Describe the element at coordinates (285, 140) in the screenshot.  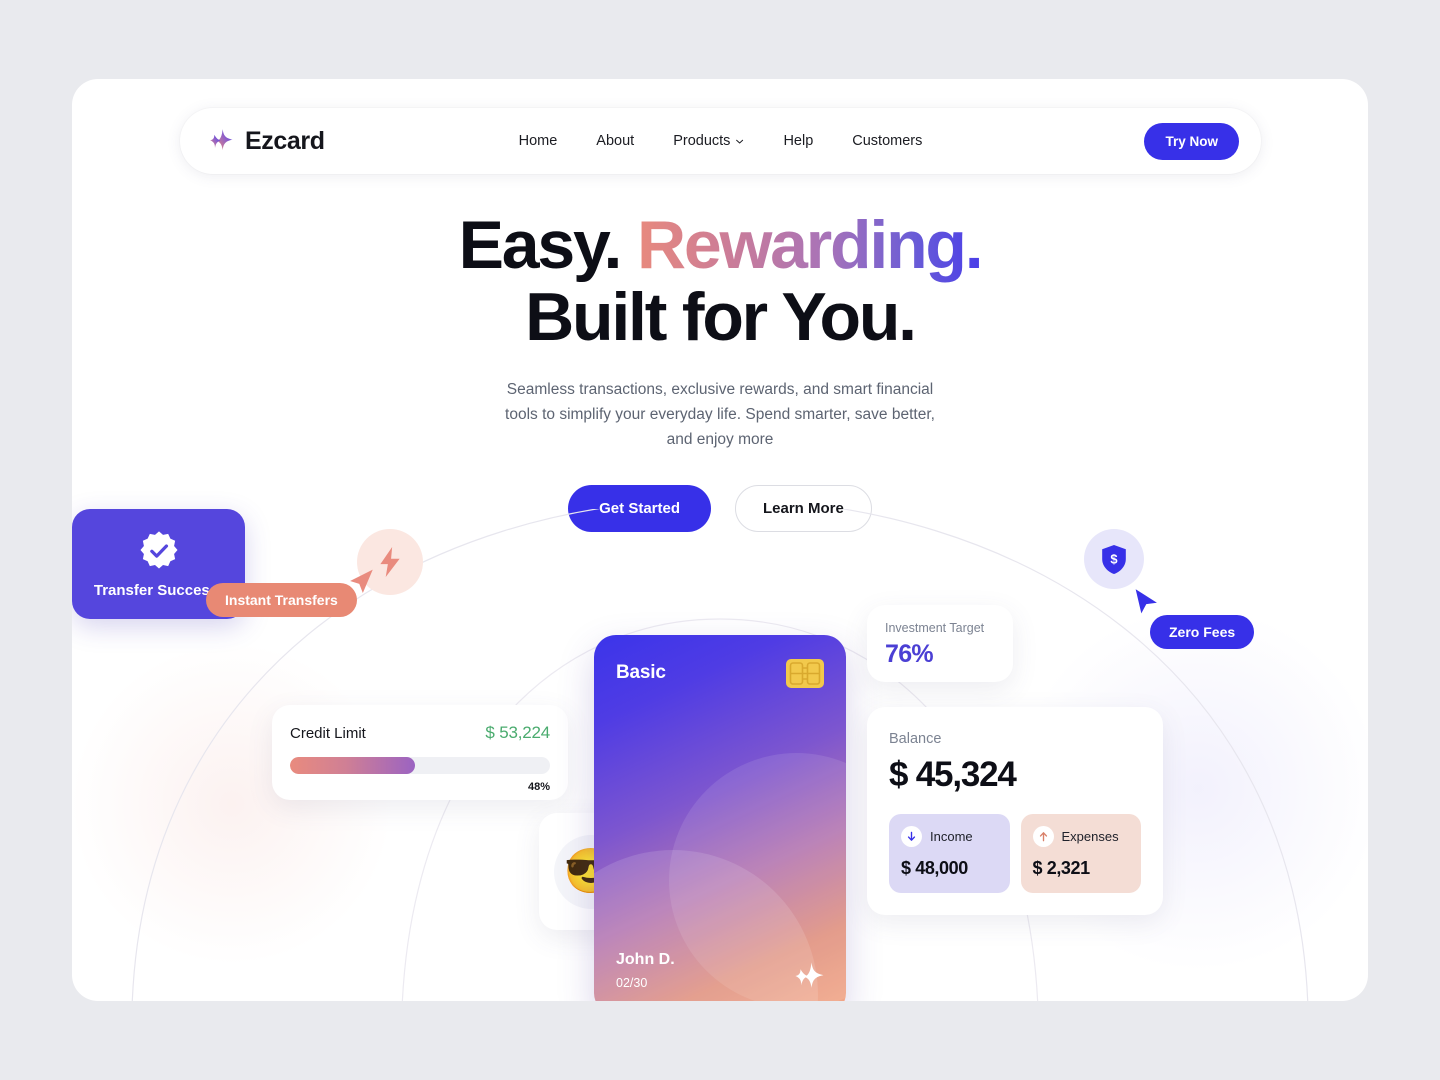
I see `brand-name: Ezcard` at that location.